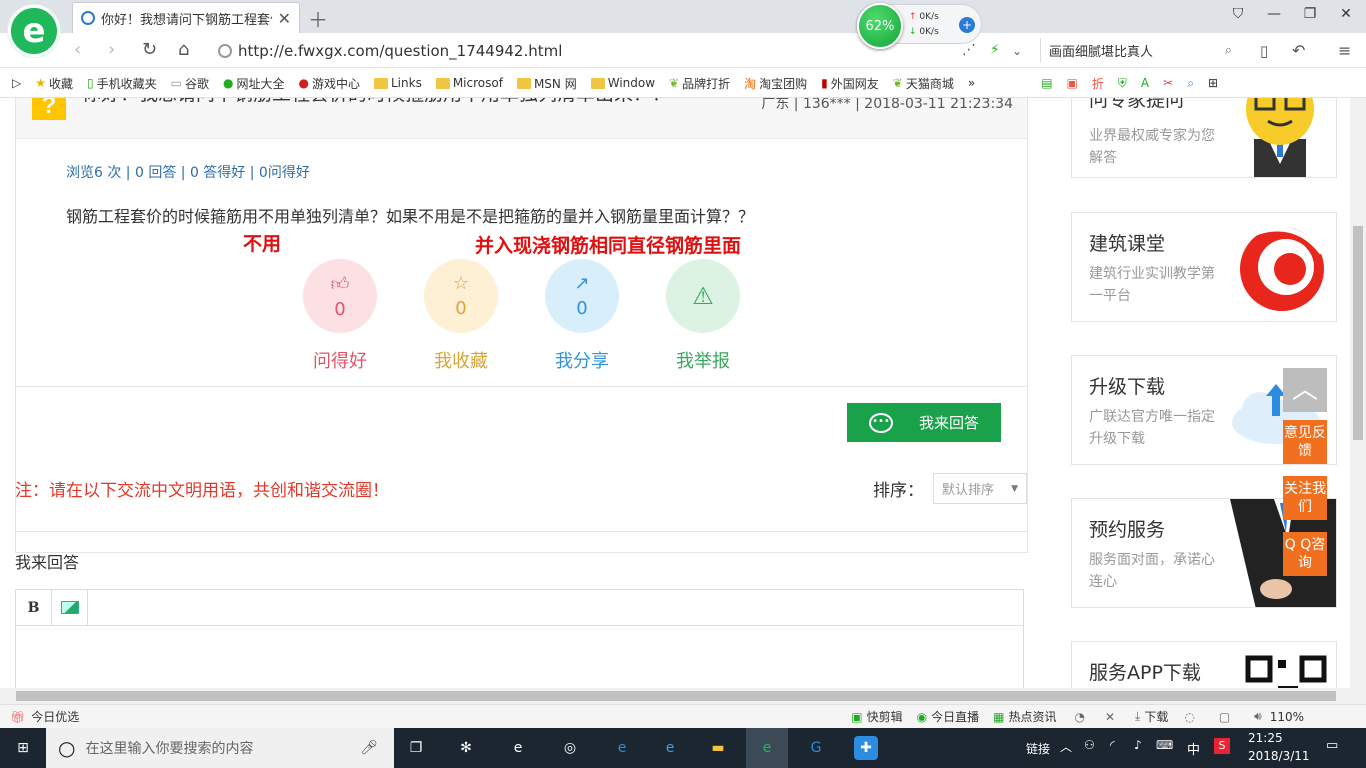  Describe the element at coordinates (1110, 717) in the screenshot. I see `tools-icon: ✕` at that location.